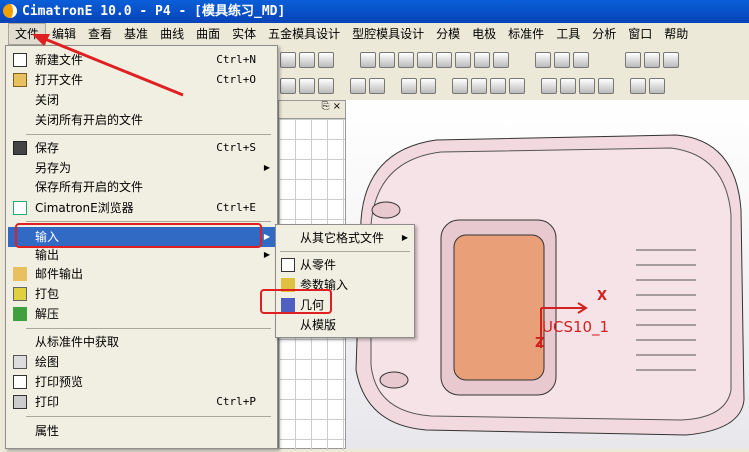  I want to click on wireframe-icon, so click(562, 60).